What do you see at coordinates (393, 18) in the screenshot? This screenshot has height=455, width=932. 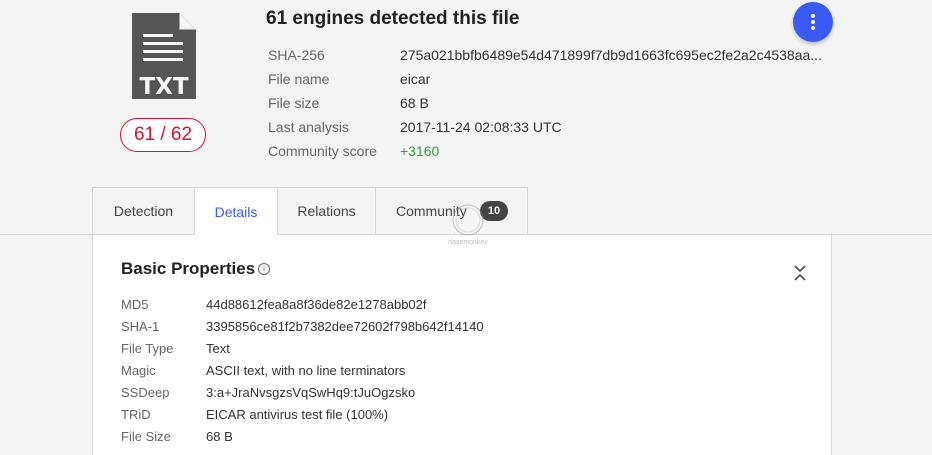 I see `detection-title: 61 engines detected this file` at bounding box center [393, 18].